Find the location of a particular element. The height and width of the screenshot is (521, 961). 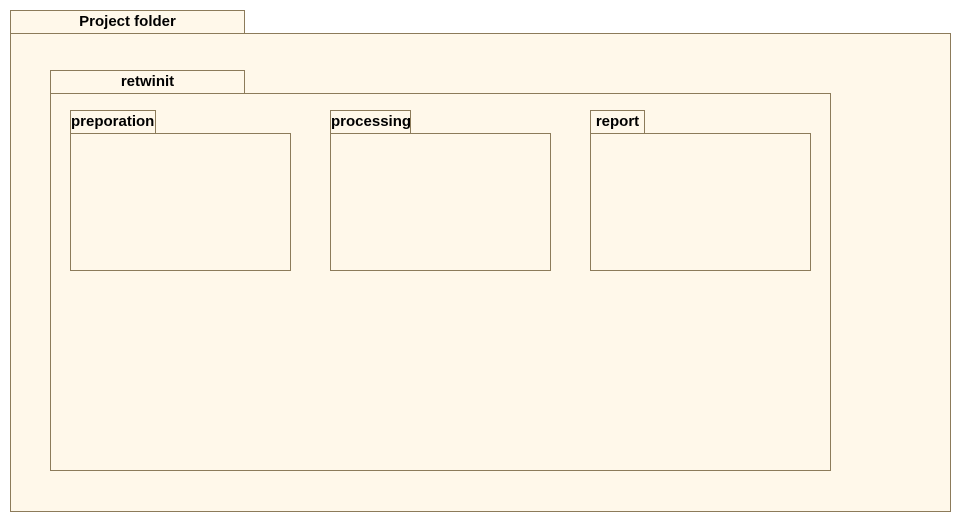

package-preporation-tab: preporation is located at coordinates (113, 122).